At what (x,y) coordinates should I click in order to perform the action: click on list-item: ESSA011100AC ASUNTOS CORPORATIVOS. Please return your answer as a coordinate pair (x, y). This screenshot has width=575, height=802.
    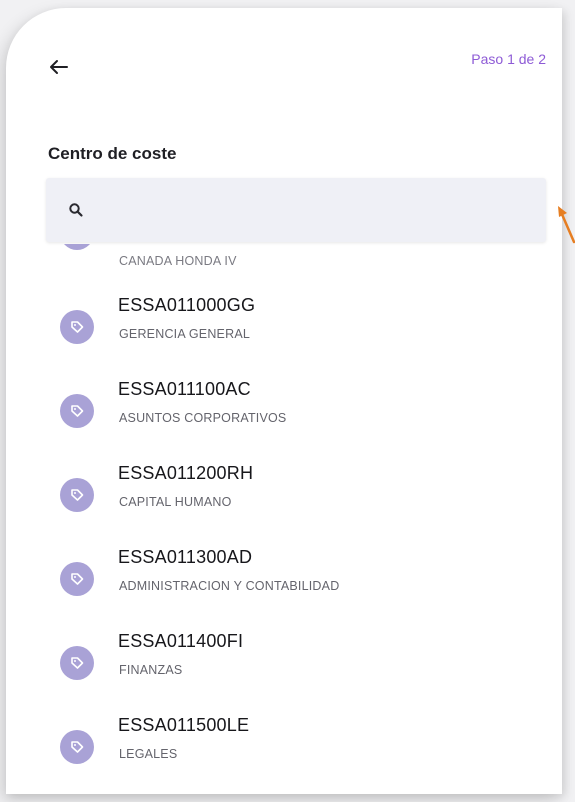
    Looking at the image, I should click on (284, 412).